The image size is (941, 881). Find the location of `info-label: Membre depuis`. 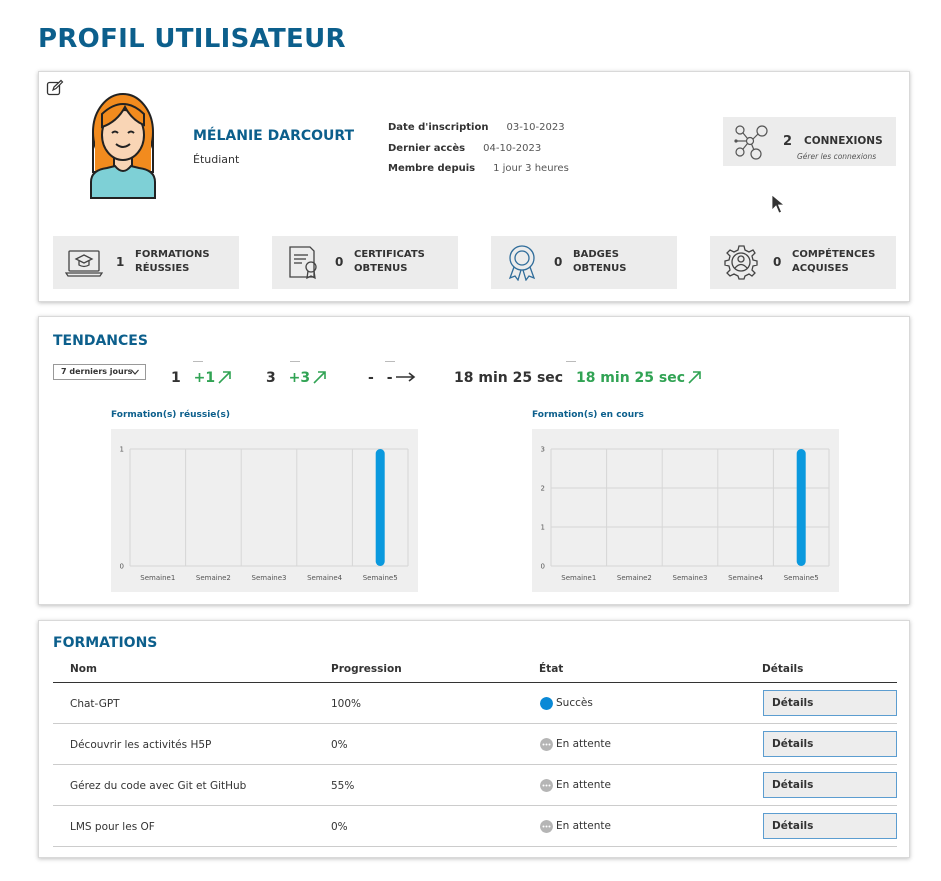

info-label: Membre depuis is located at coordinates (432, 168).